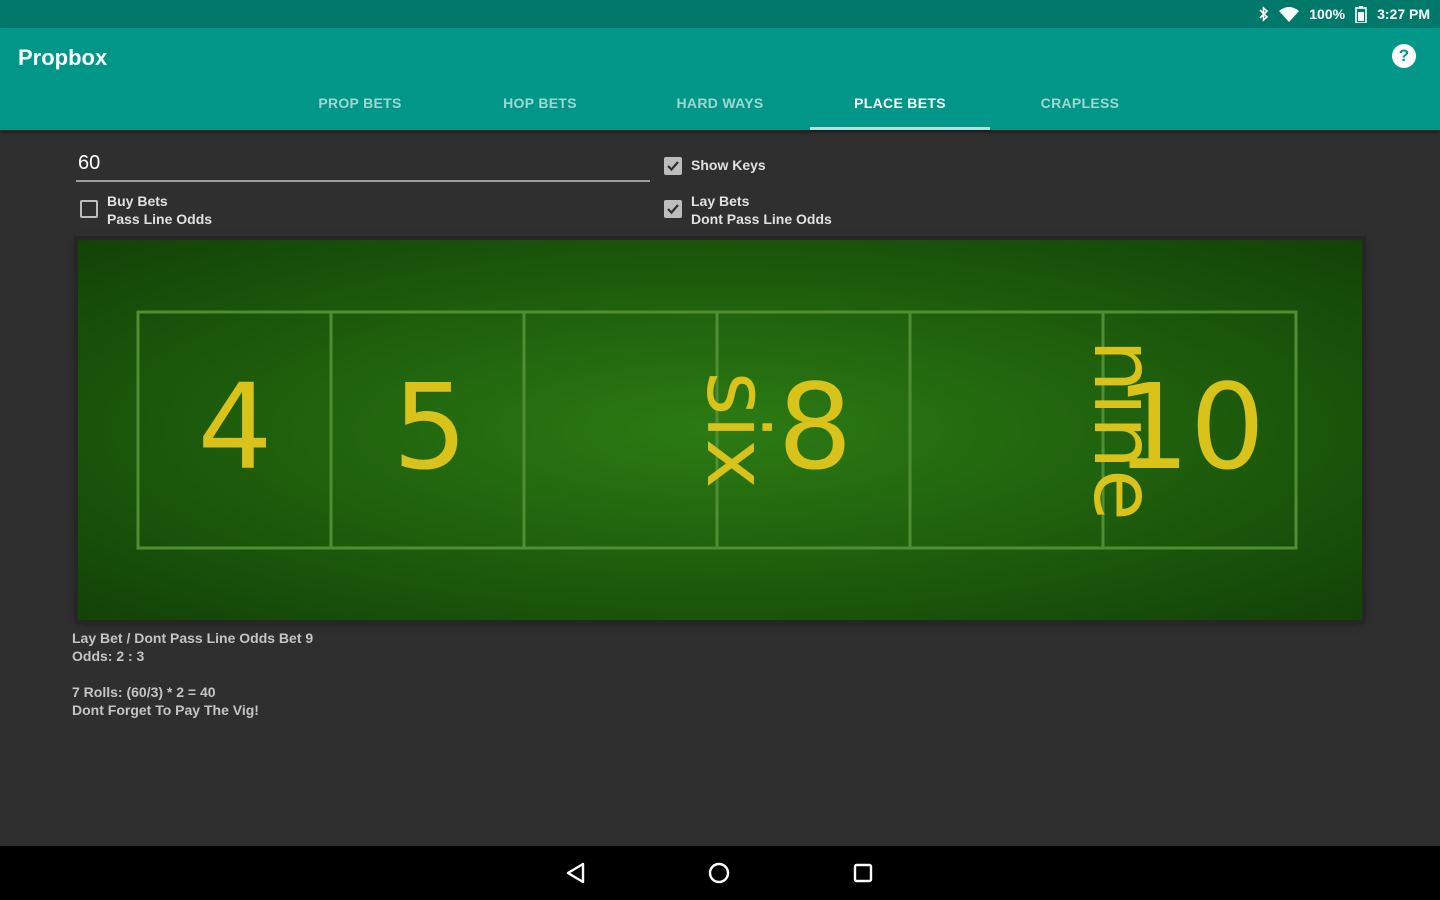  Describe the element at coordinates (1327, 14) in the screenshot. I see `battery-percent: 100%` at that location.